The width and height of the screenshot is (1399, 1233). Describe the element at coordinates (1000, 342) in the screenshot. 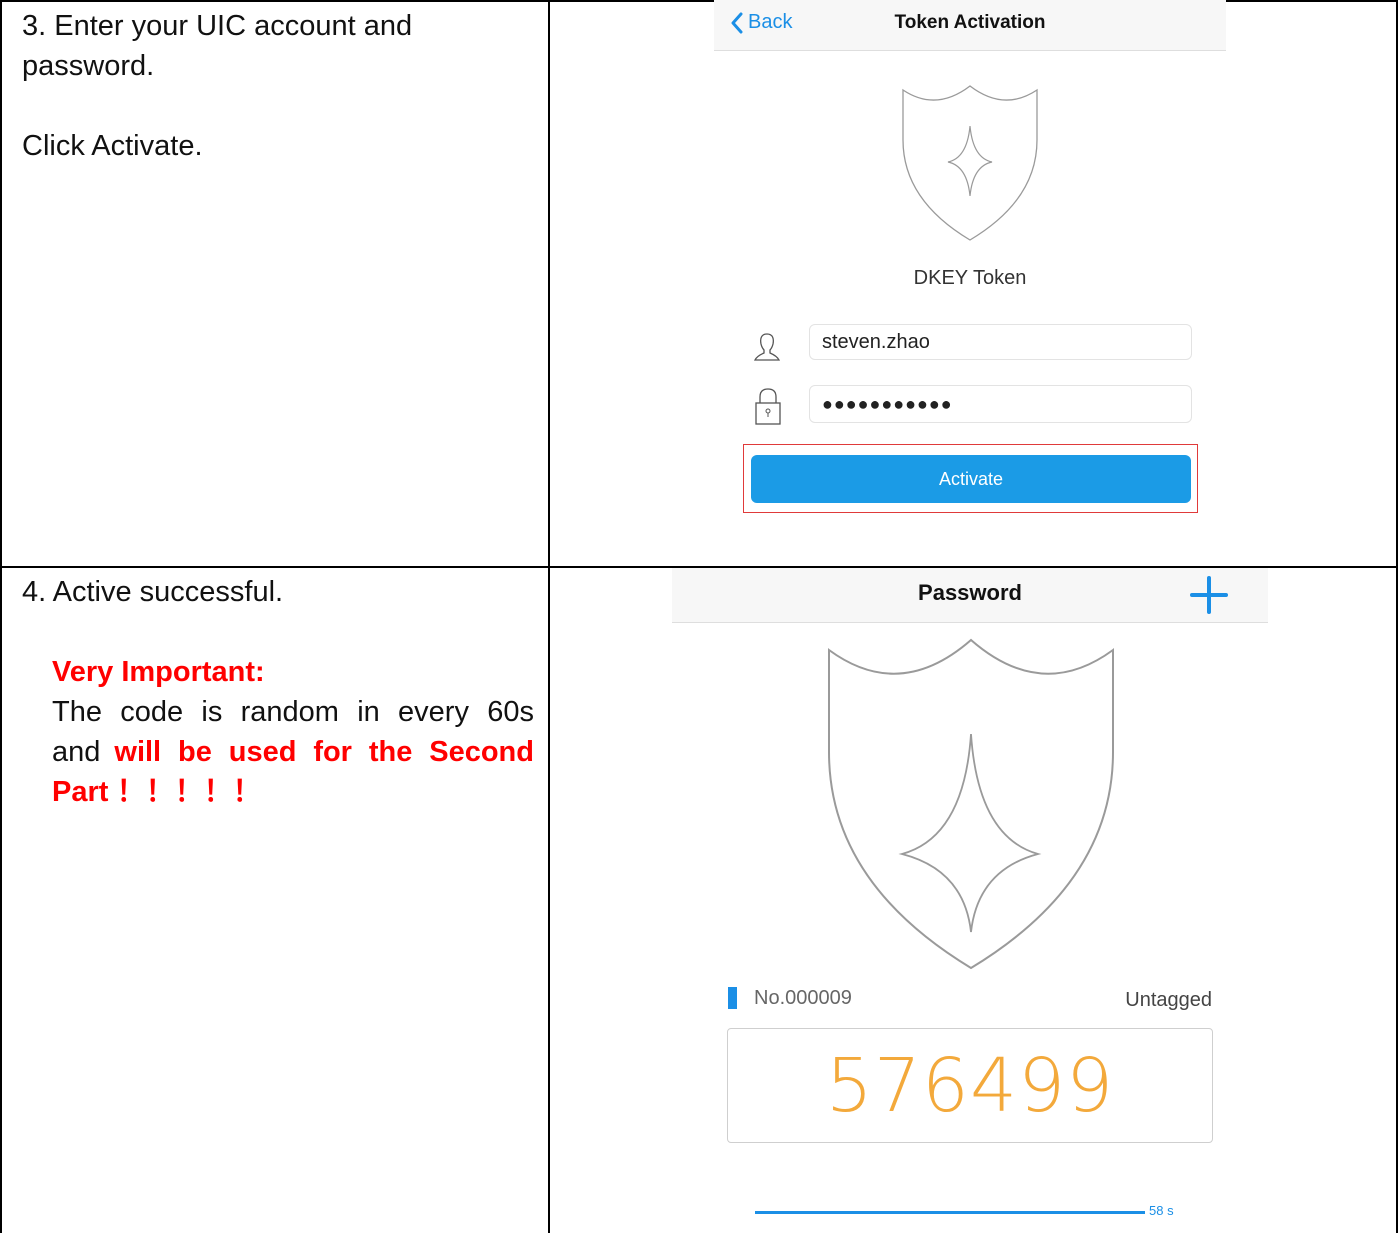

I see `account-field: steven.zhao` at that location.